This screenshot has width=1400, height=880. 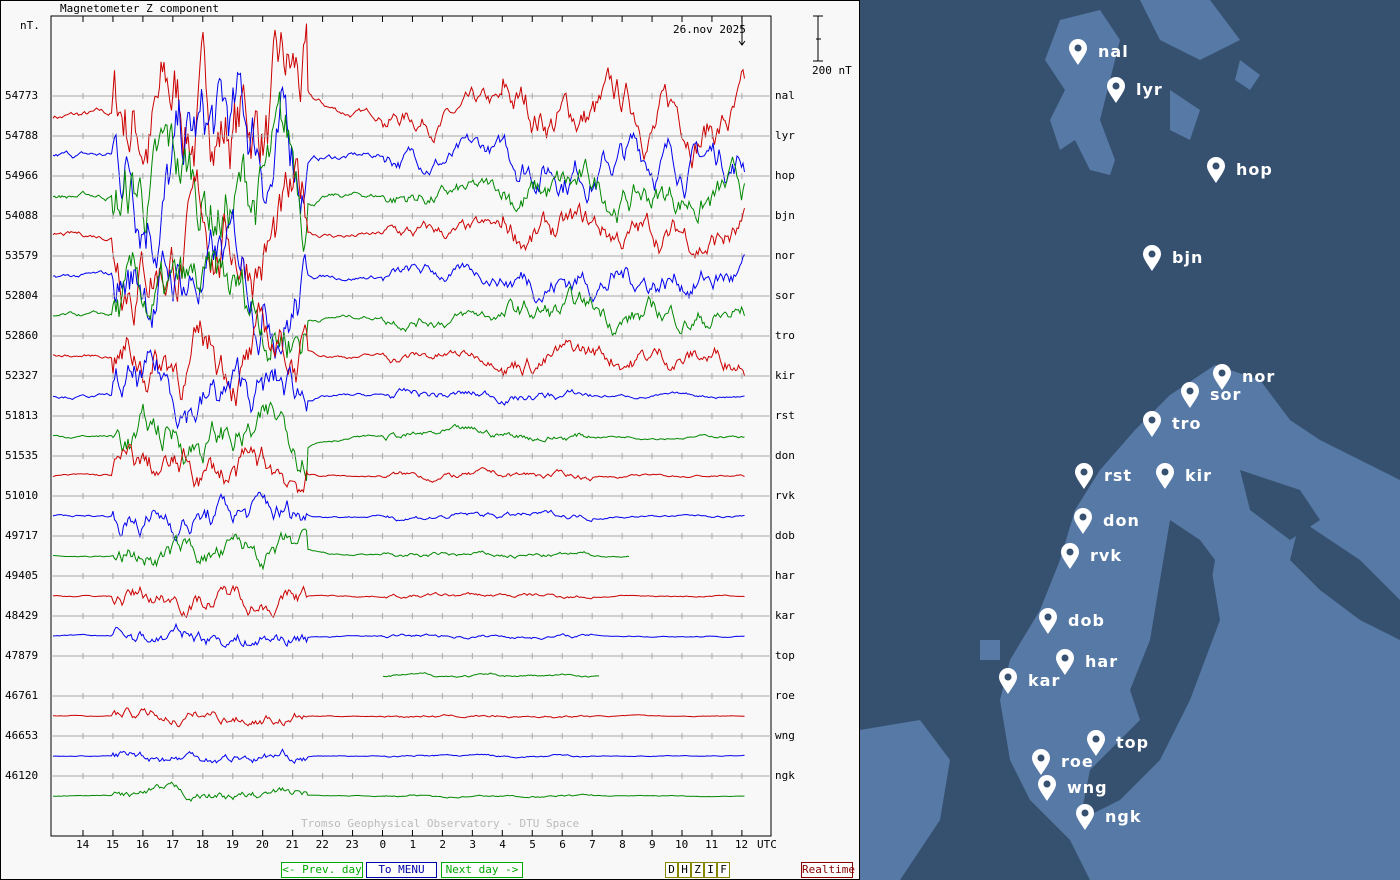 What do you see at coordinates (262, 844) in the screenshot?
I see `x-tick-label: 20` at bounding box center [262, 844].